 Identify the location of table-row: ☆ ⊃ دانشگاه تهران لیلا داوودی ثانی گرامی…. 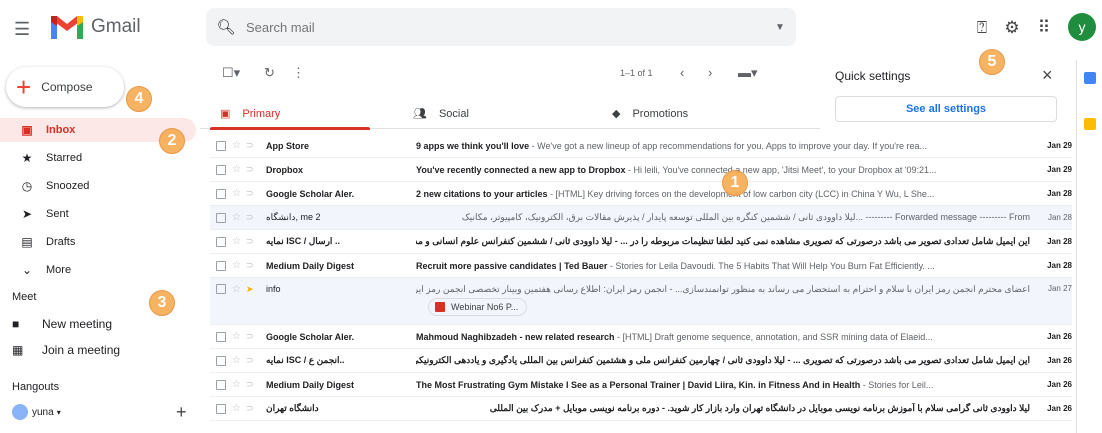
(641, 409).